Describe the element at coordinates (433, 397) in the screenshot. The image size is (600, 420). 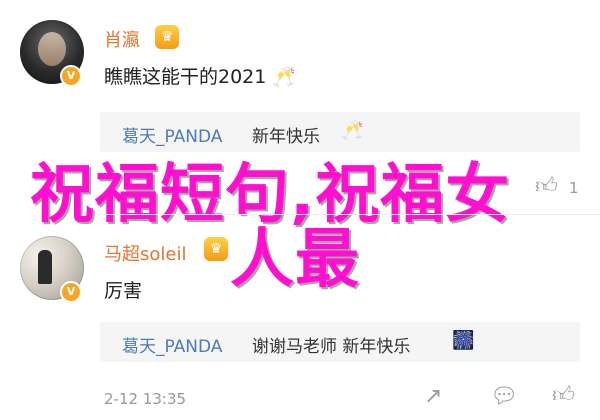
I see `share-icon: ↗` at that location.